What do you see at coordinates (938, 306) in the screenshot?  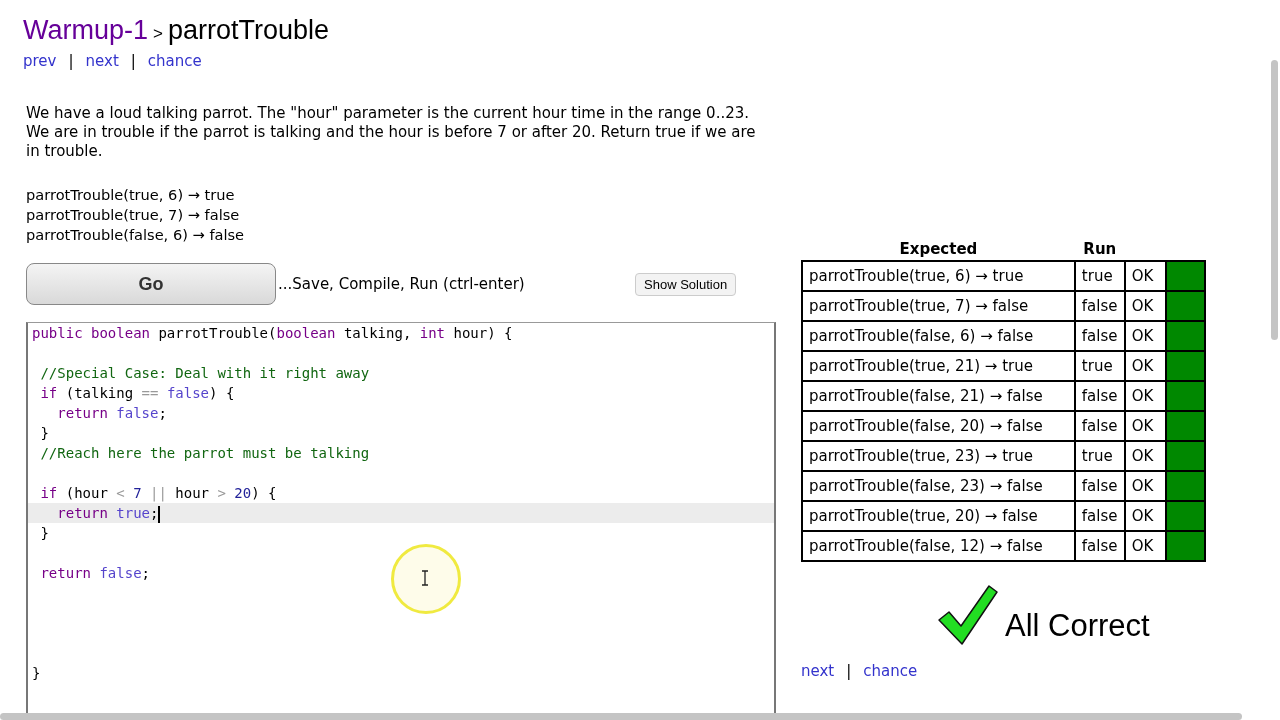 I see `table-cell: parrotTrouble(true, 7) → false` at bounding box center [938, 306].